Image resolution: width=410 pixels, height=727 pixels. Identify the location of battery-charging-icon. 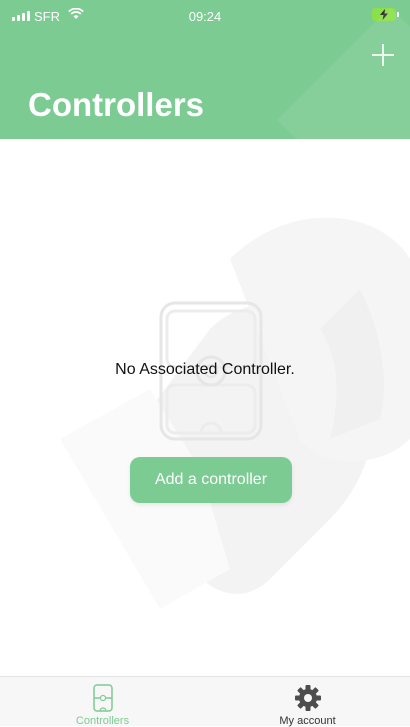
(385, 14).